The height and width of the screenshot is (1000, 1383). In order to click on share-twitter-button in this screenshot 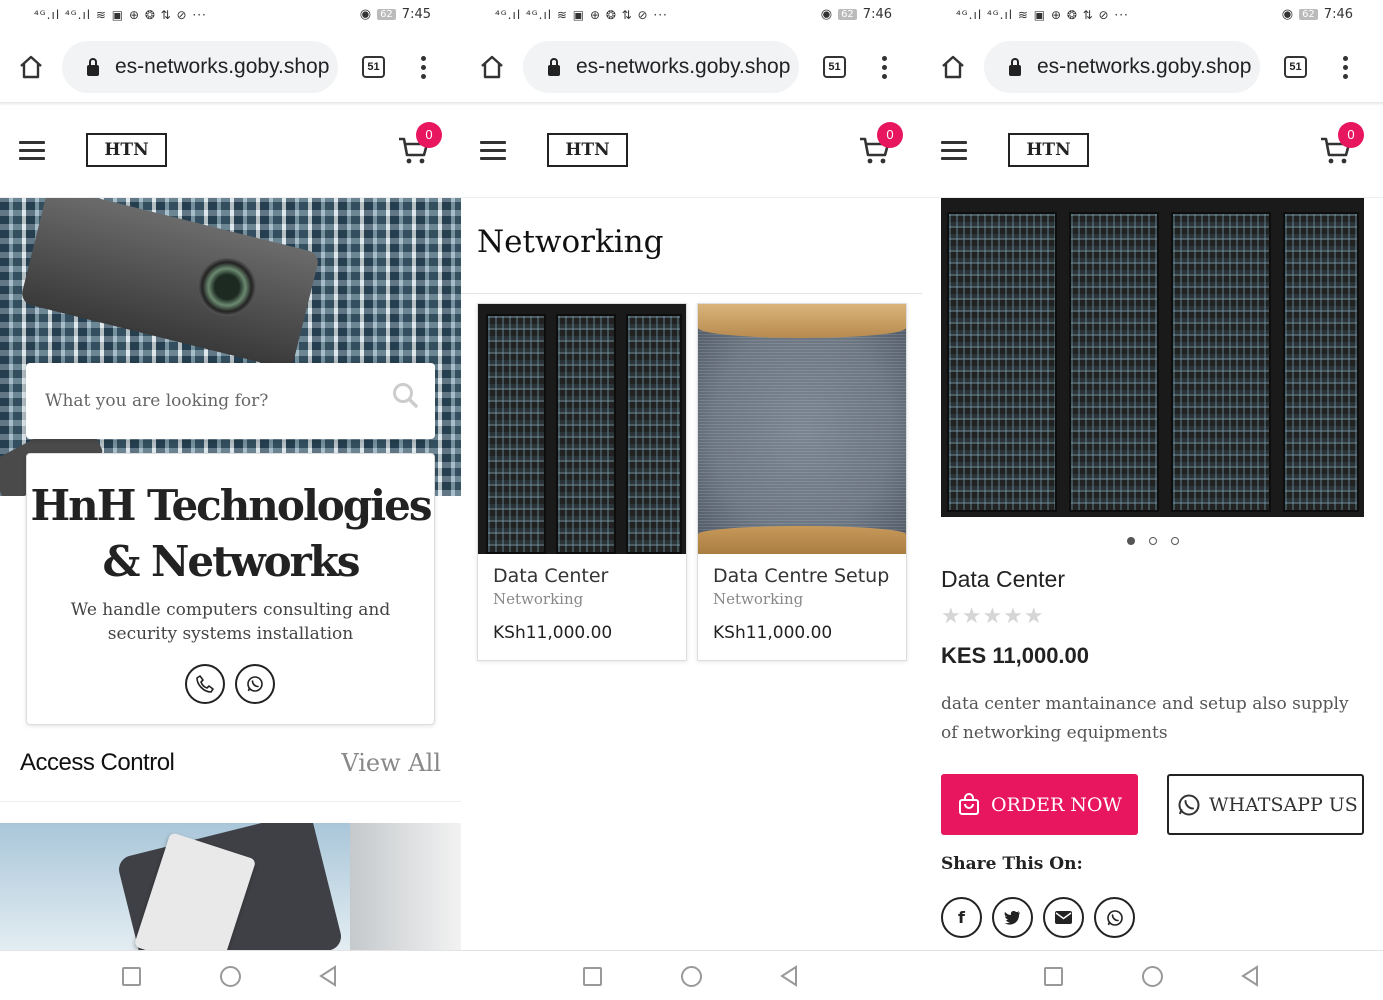, I will do `click(1012, 917)`.